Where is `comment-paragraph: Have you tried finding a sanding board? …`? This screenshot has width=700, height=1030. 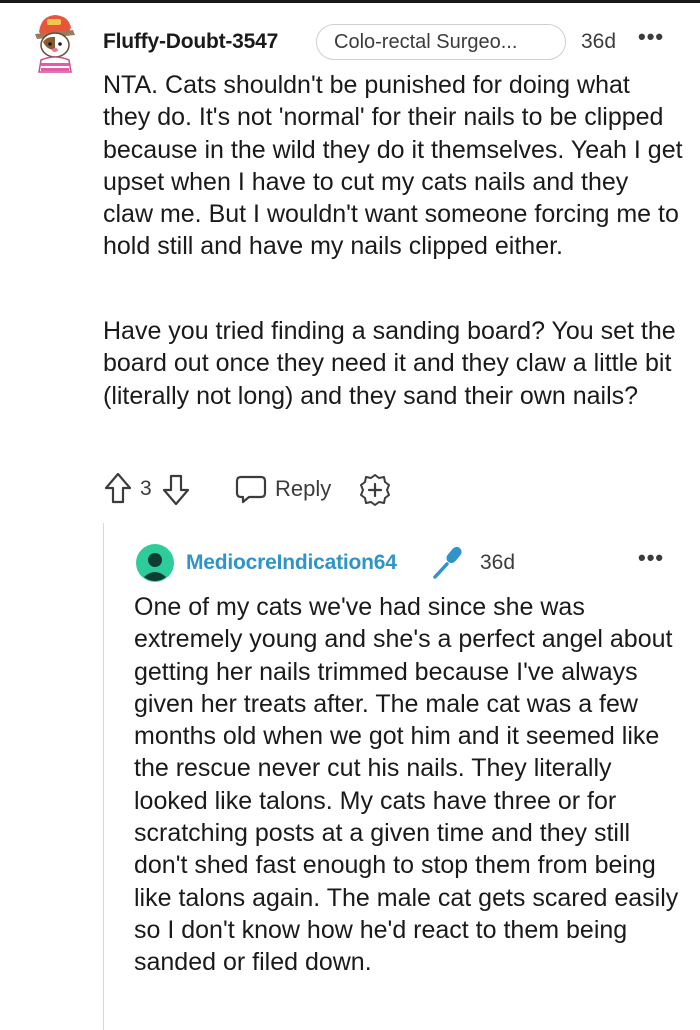 comment-paragraph: Have you tried finding a sanding board? … is located at coordinates (389, 363).